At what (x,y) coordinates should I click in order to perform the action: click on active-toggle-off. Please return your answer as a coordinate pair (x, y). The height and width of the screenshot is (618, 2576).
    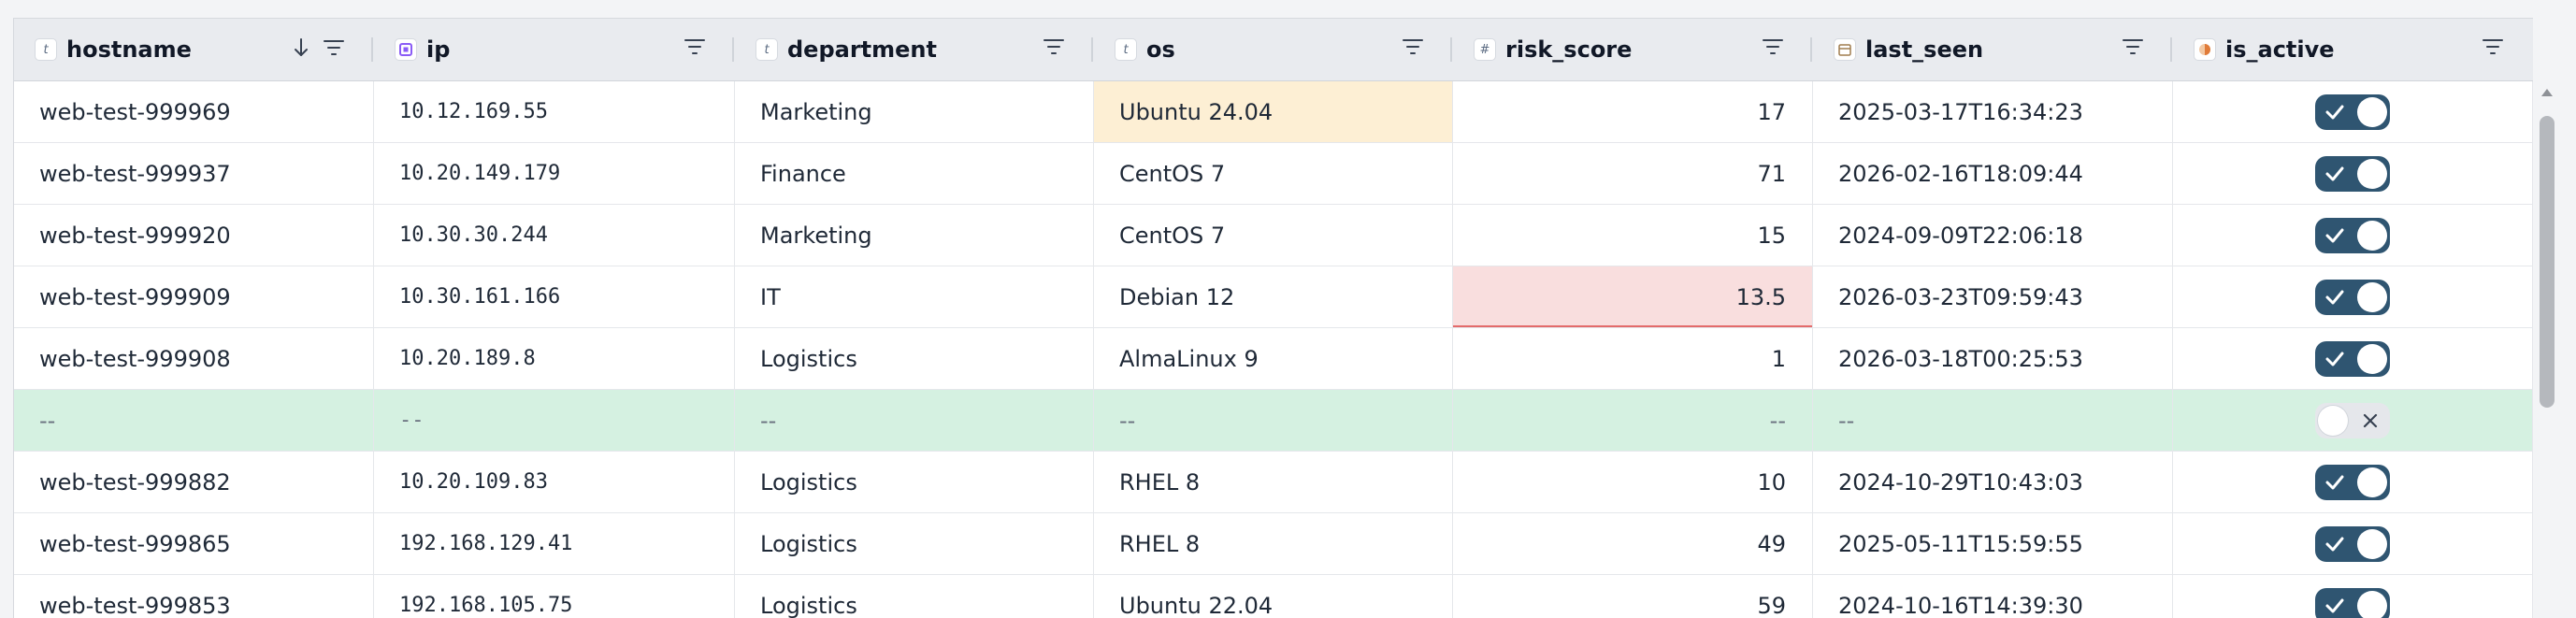
    Looking at the image, I should click on (2353, 420).